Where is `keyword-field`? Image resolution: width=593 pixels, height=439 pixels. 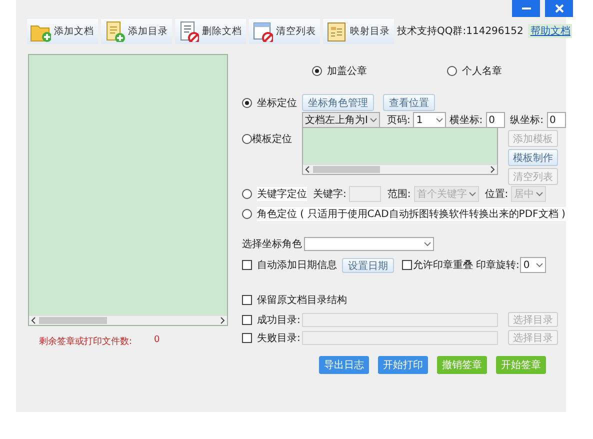
keyword-field is located at coordinates (365, 194).